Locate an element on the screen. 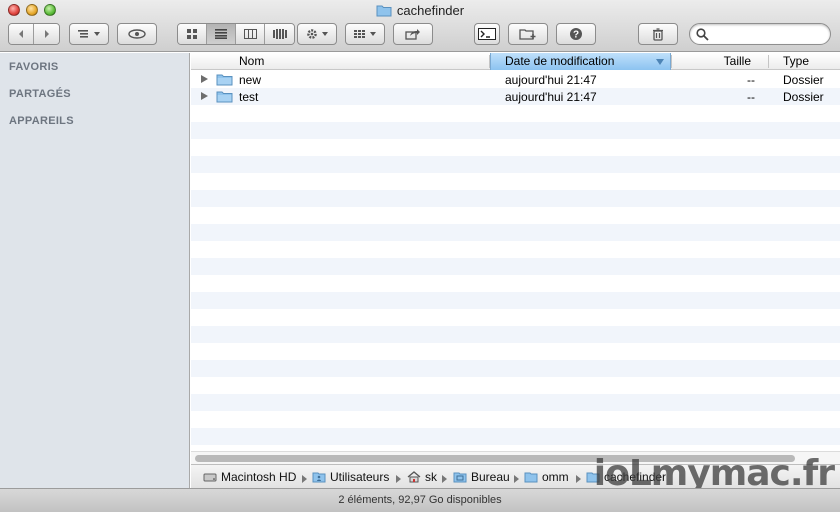  window-title: cachefinder is located at coordinates (420, 10).